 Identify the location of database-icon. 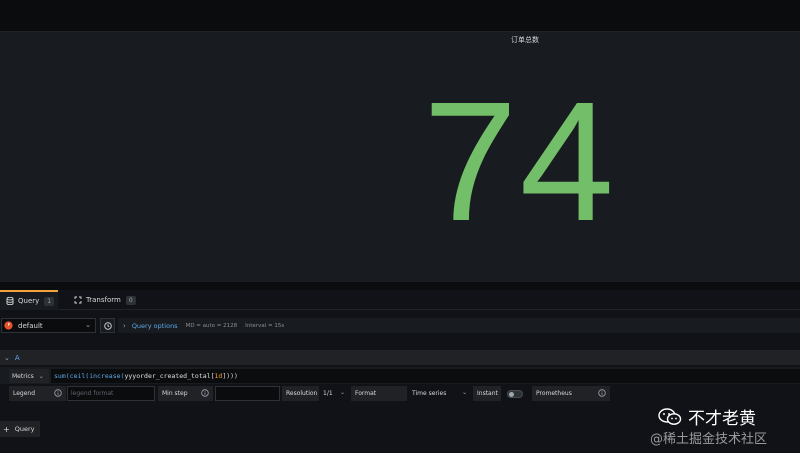
(10, 301).